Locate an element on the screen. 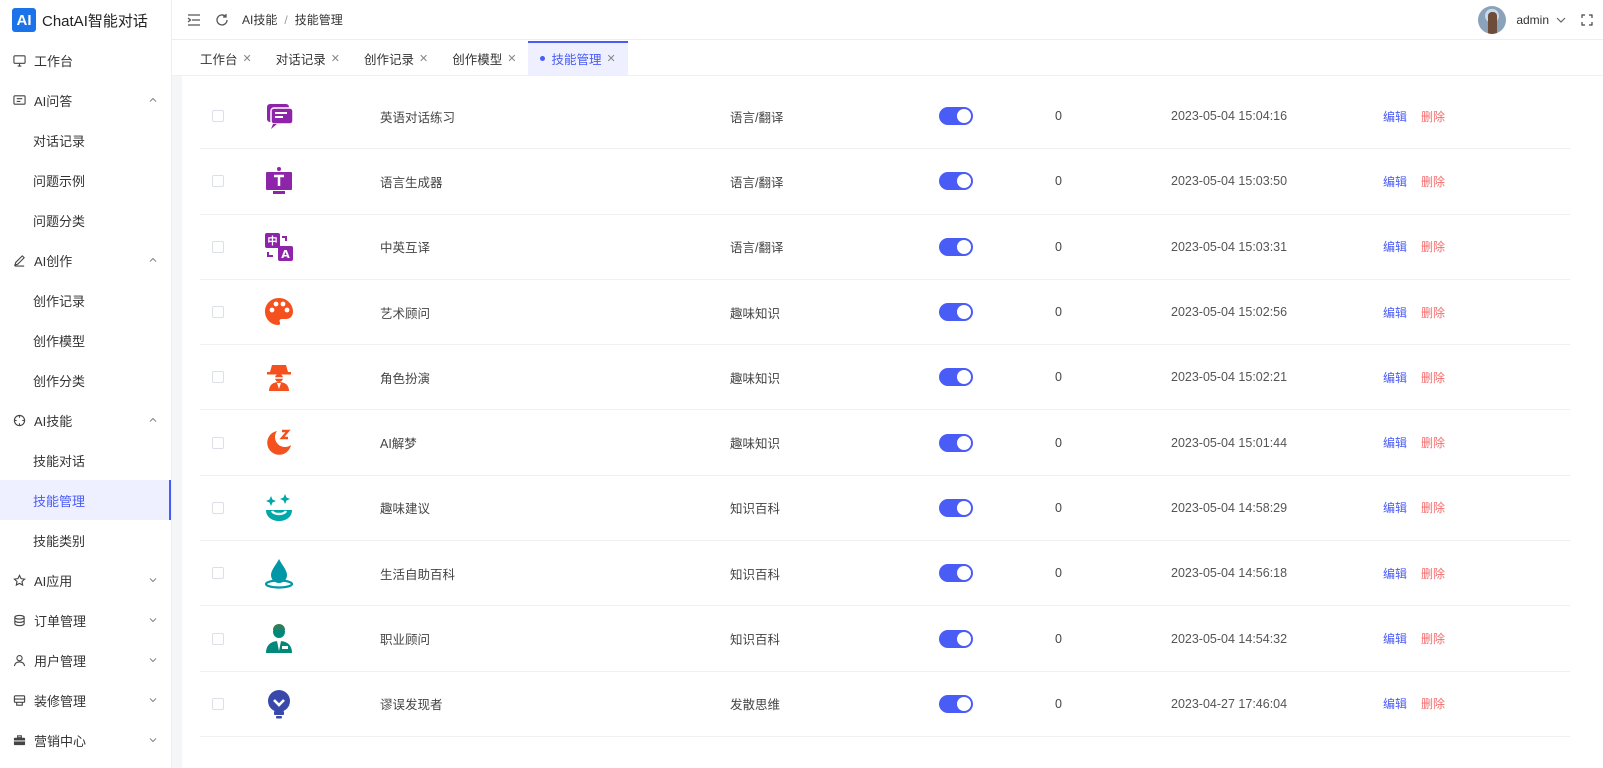  fullscreen-icon is located at coordinates (1587, 20).